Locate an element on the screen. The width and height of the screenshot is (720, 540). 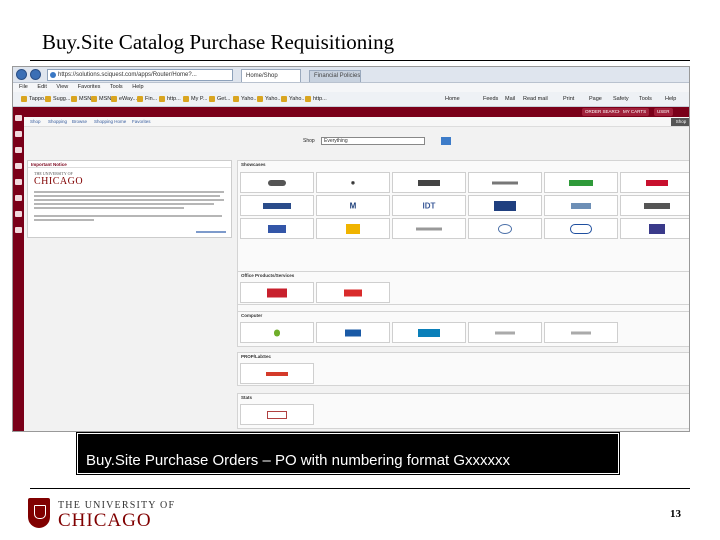
app-left-rail is located at coordinates (18, 269).